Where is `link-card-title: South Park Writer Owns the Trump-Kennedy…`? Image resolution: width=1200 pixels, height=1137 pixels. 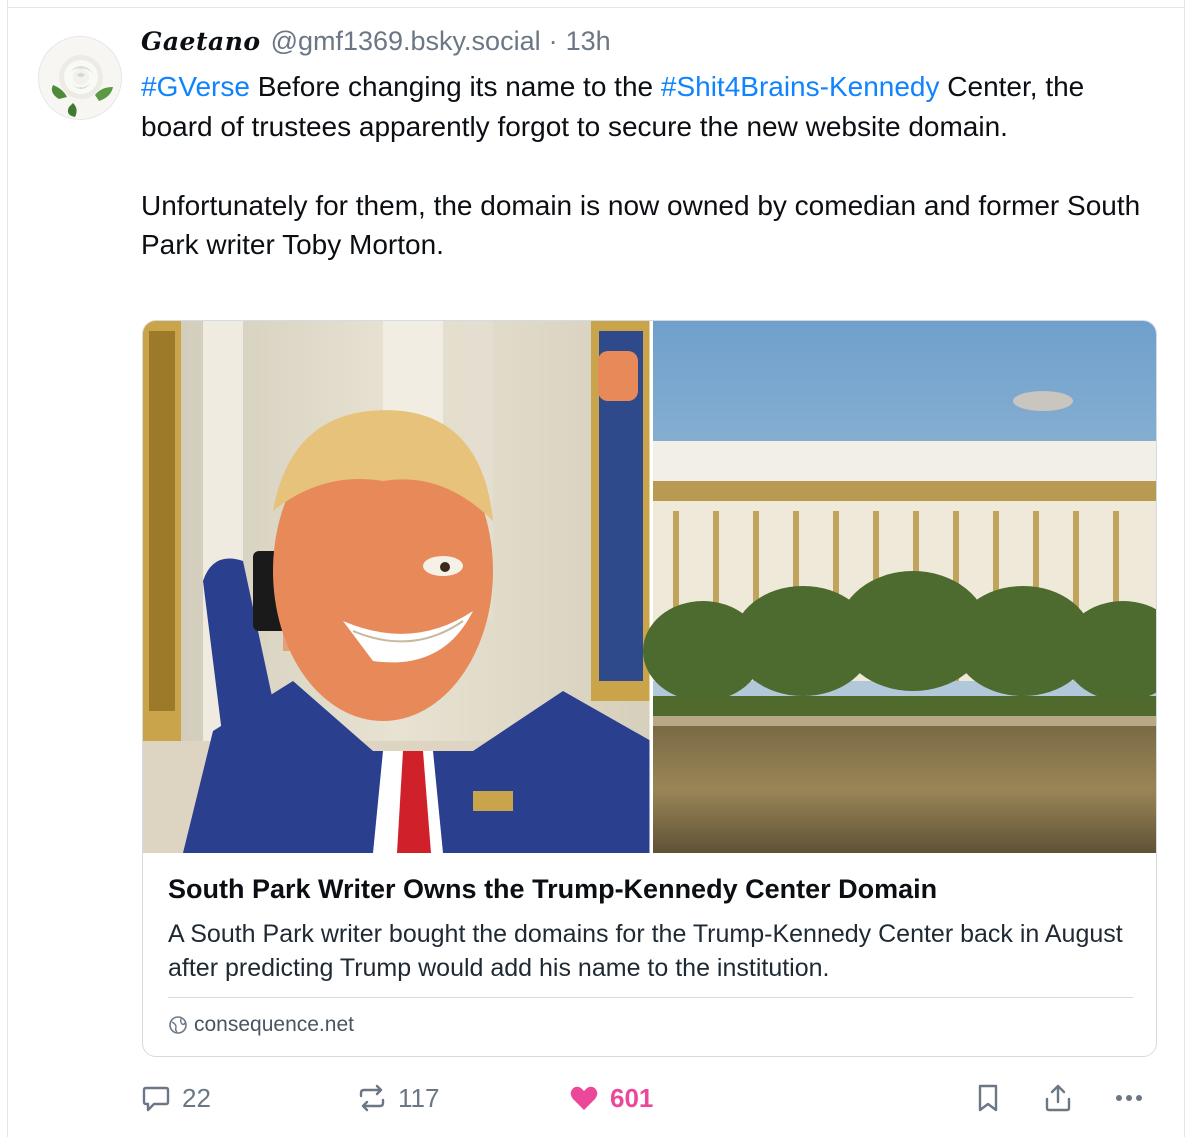
link-card-title: South Park Writer Owns the Trump-Kennedy… is located at coordinates (552, 889).